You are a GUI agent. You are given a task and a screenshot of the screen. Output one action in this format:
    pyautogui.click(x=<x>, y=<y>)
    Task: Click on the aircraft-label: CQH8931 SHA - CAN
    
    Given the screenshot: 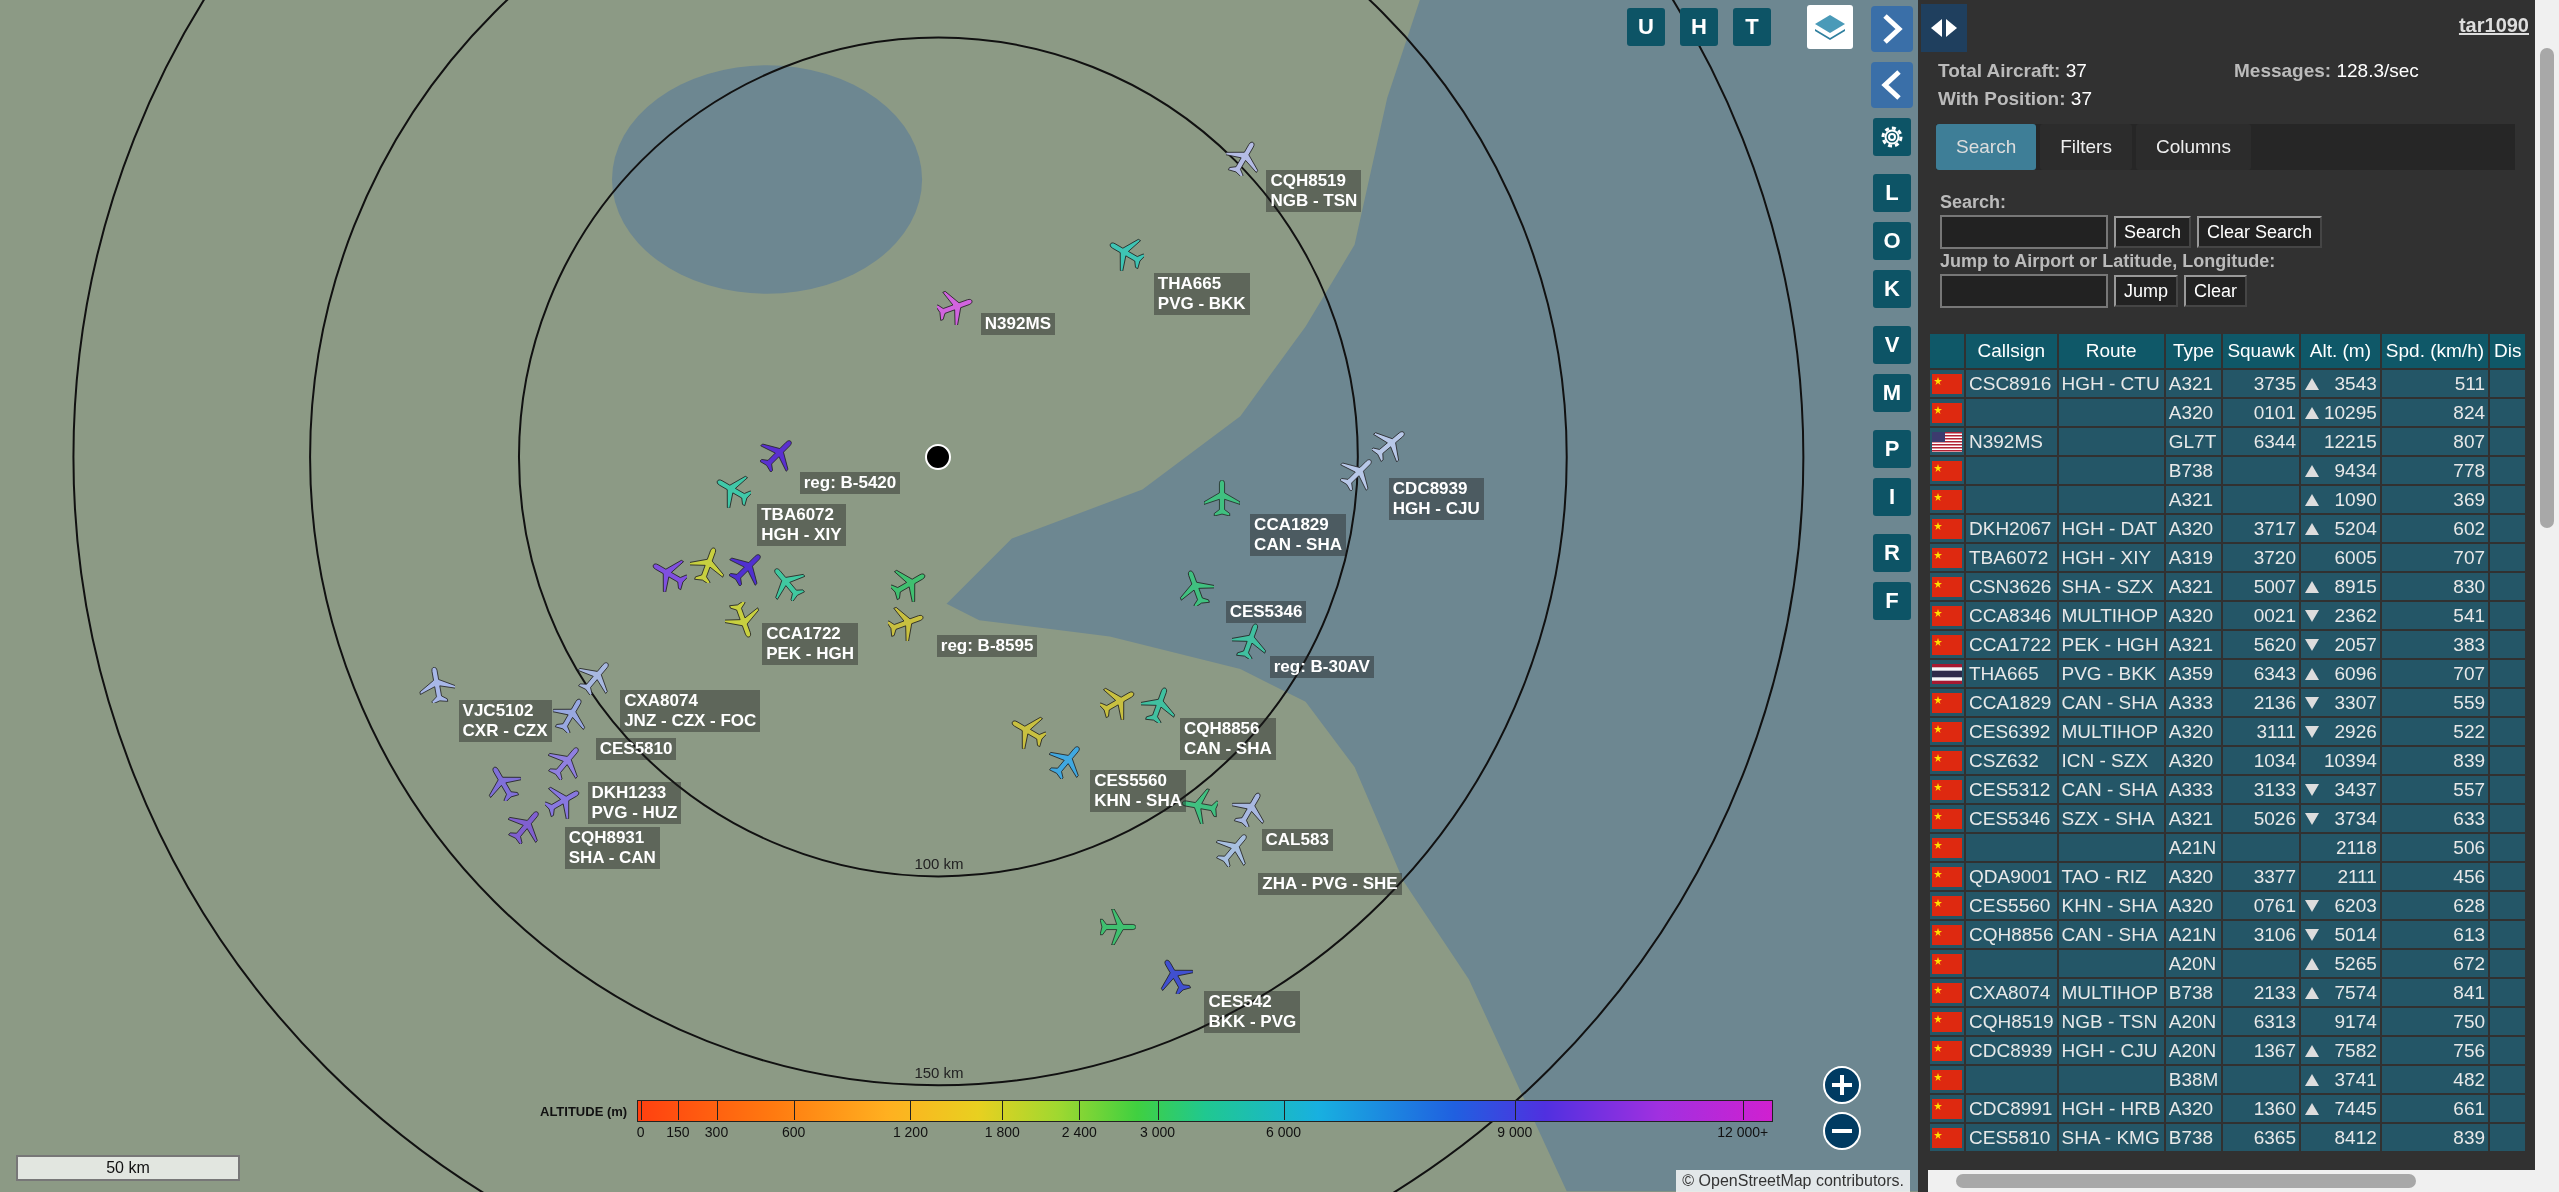 What is the action you would take?
    pyautogui.click(x=612, y=848)
    